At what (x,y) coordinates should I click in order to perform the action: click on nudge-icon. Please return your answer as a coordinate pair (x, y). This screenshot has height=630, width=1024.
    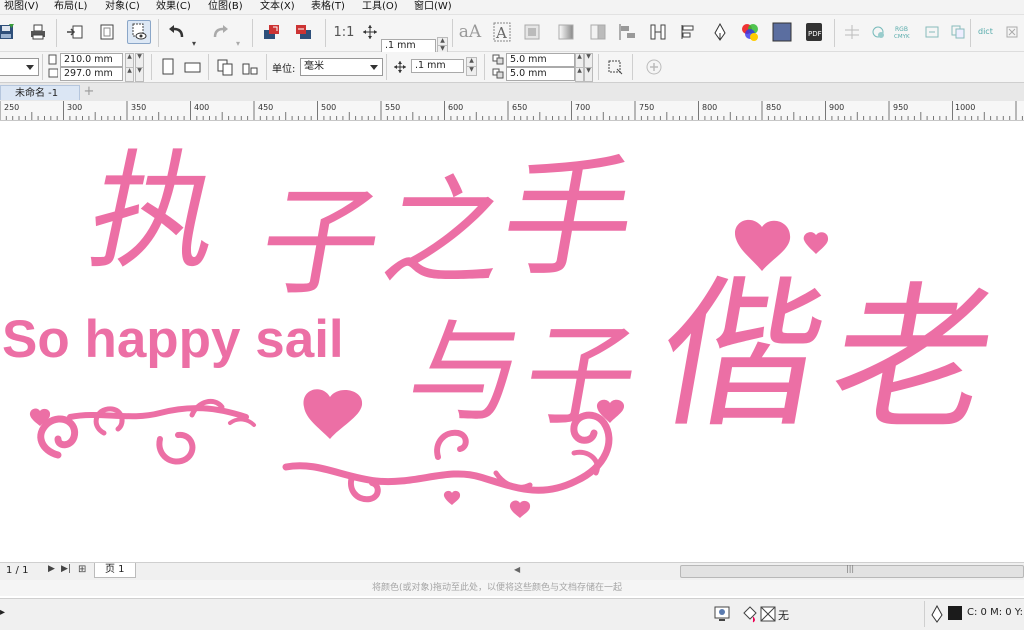
    Looking at the image, I should click on (400, 68).